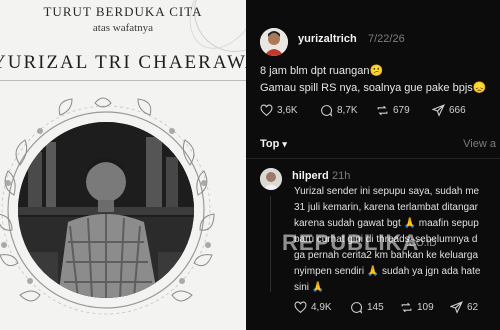 The image size is (500, 330). I want to click on post-comment-count: 8,7K, so click(347, 110).